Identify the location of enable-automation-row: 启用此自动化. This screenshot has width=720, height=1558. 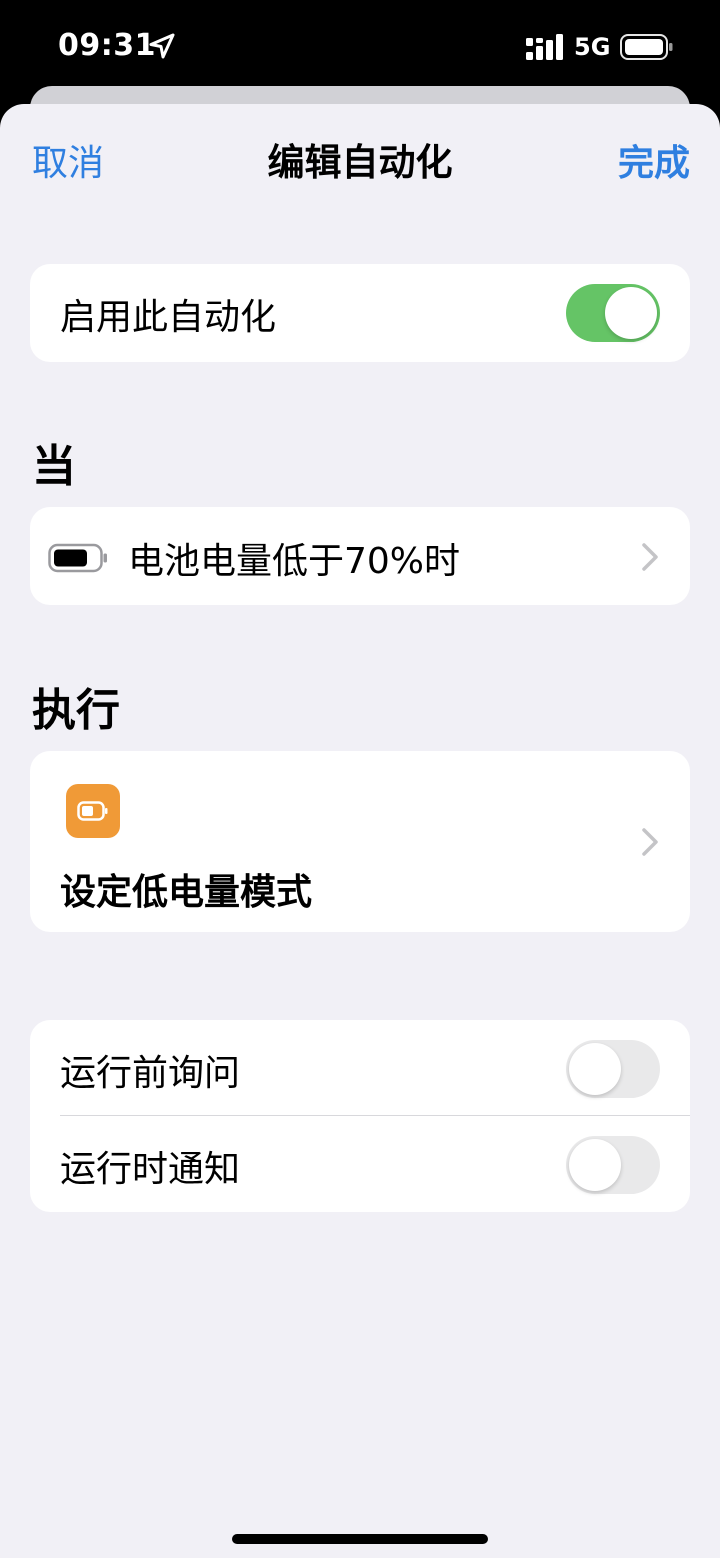
(360, 312).